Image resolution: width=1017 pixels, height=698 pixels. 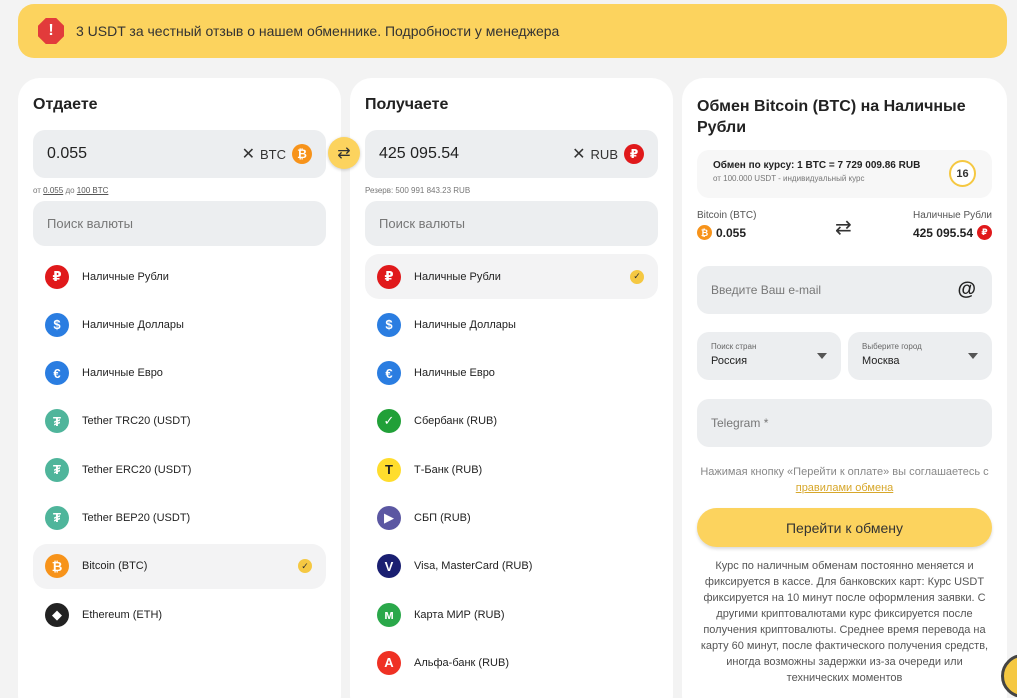 What do you see at coordinates (122, 614) in the screenshot?
I see `currency-option-label: Ethereum (ETH)` at bounding box center [122, 614].